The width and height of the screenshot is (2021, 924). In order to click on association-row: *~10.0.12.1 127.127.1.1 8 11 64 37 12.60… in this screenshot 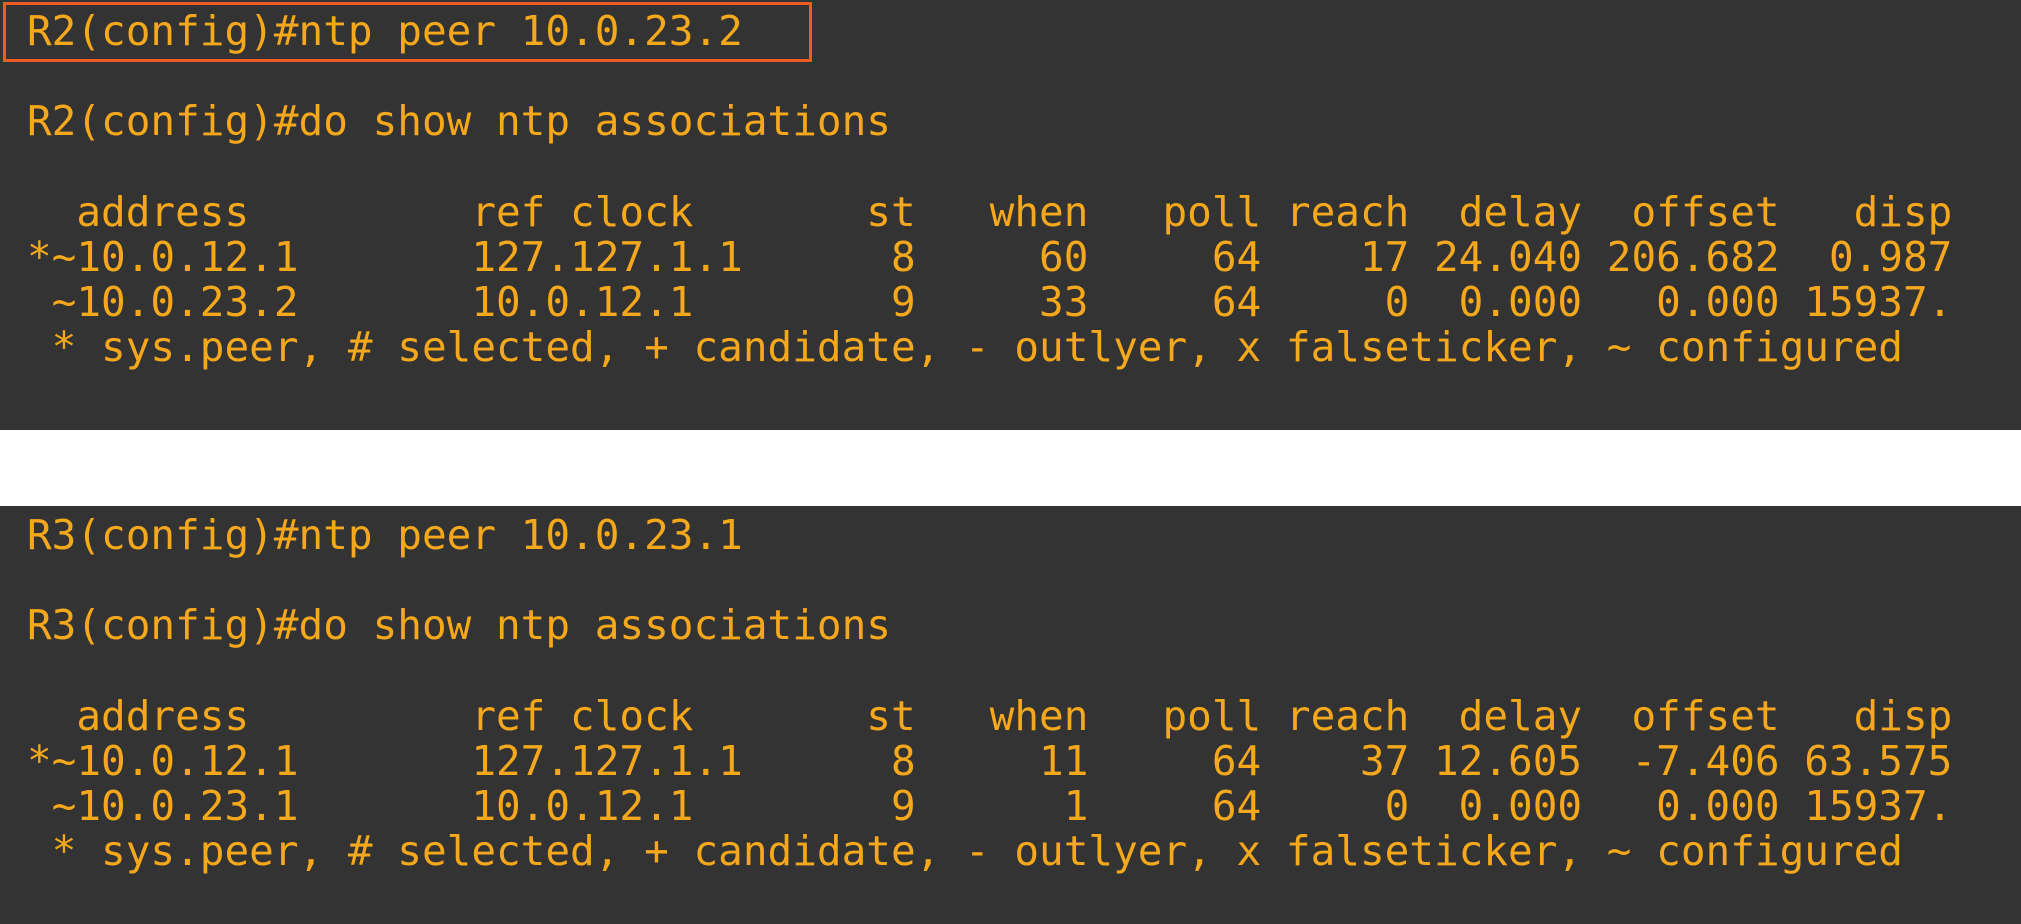, I will do `click(990, 761)`.